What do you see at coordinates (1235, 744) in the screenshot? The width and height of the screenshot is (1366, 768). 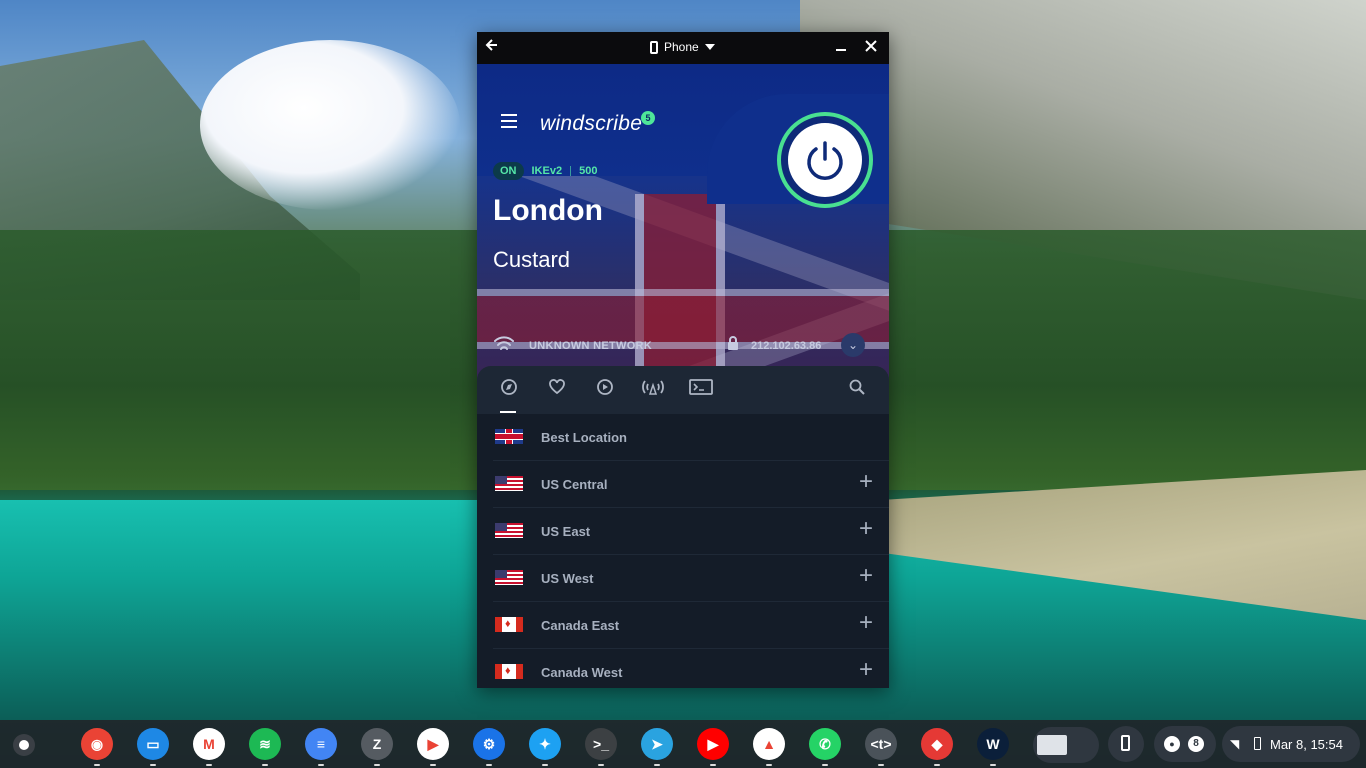 I see `wifi-status-icon: ◥` at bounding box center [1235, 744].